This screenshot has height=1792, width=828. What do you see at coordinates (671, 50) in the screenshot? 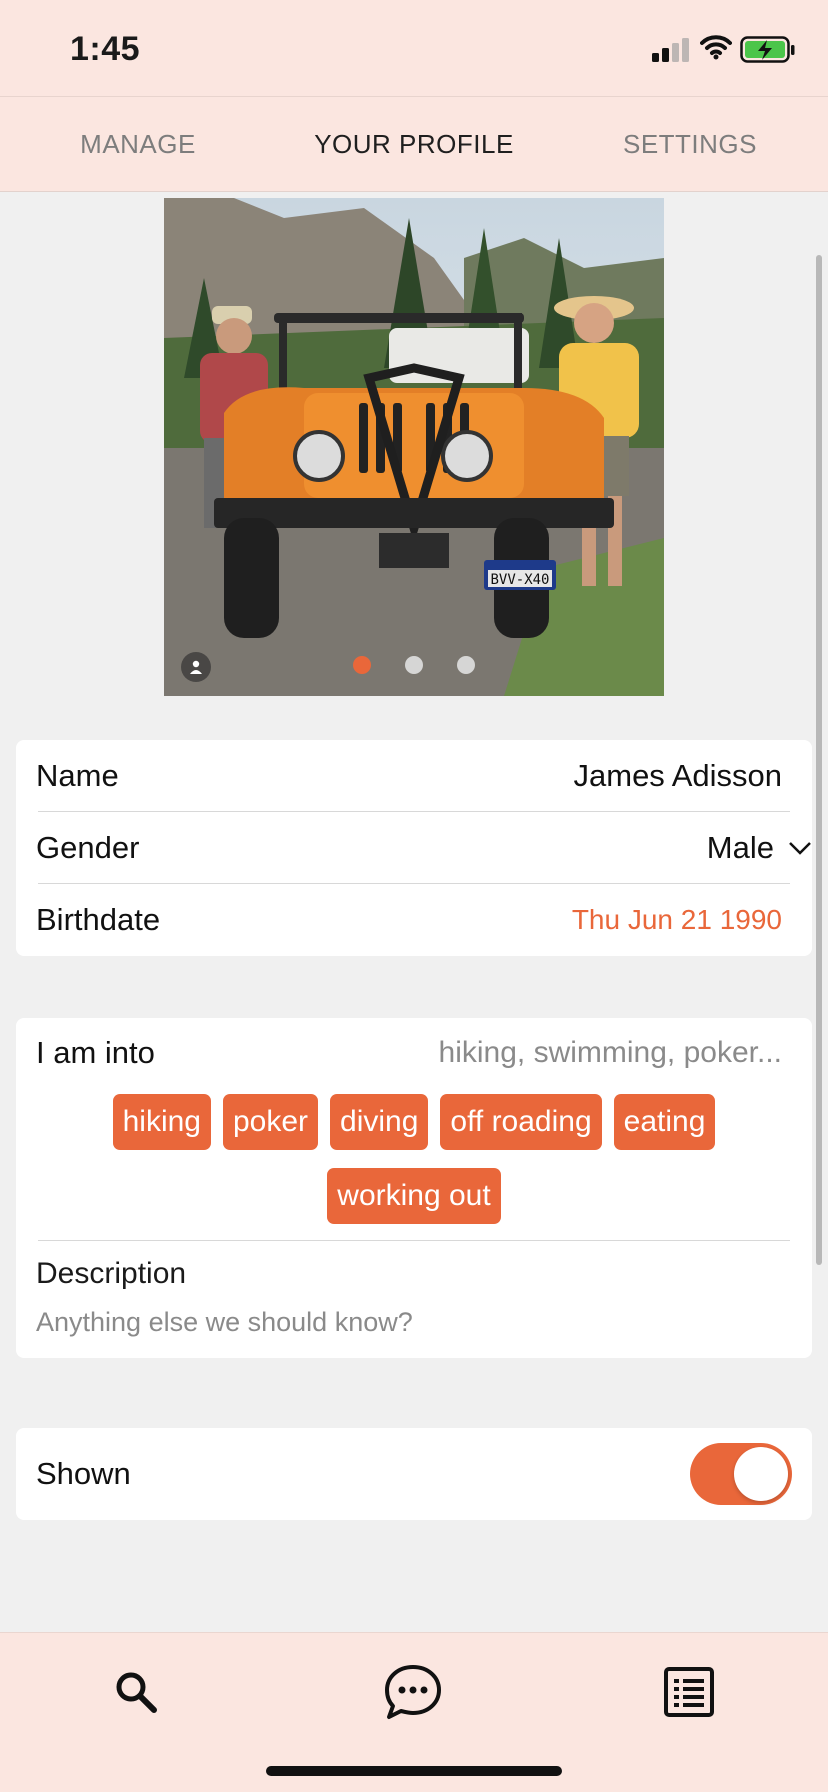
I see `cellular-signal-icon` at bounding box center [671, 50].